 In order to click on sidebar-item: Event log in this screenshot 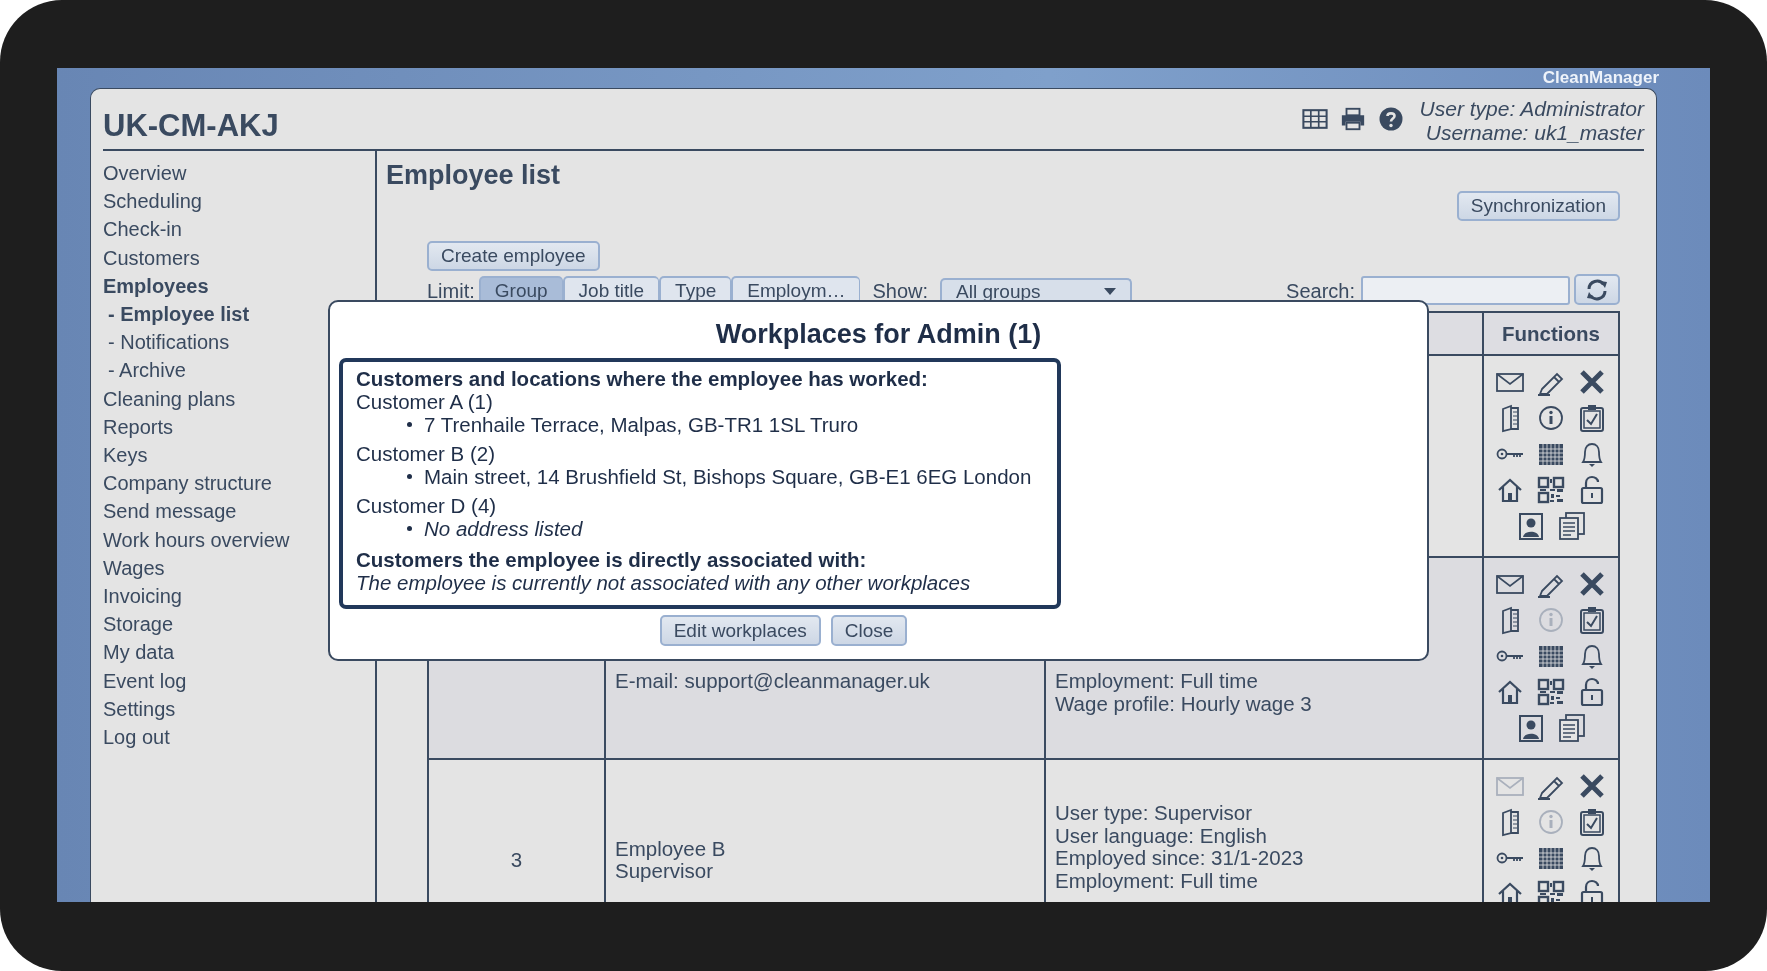, I will do `click(239, 680)`.